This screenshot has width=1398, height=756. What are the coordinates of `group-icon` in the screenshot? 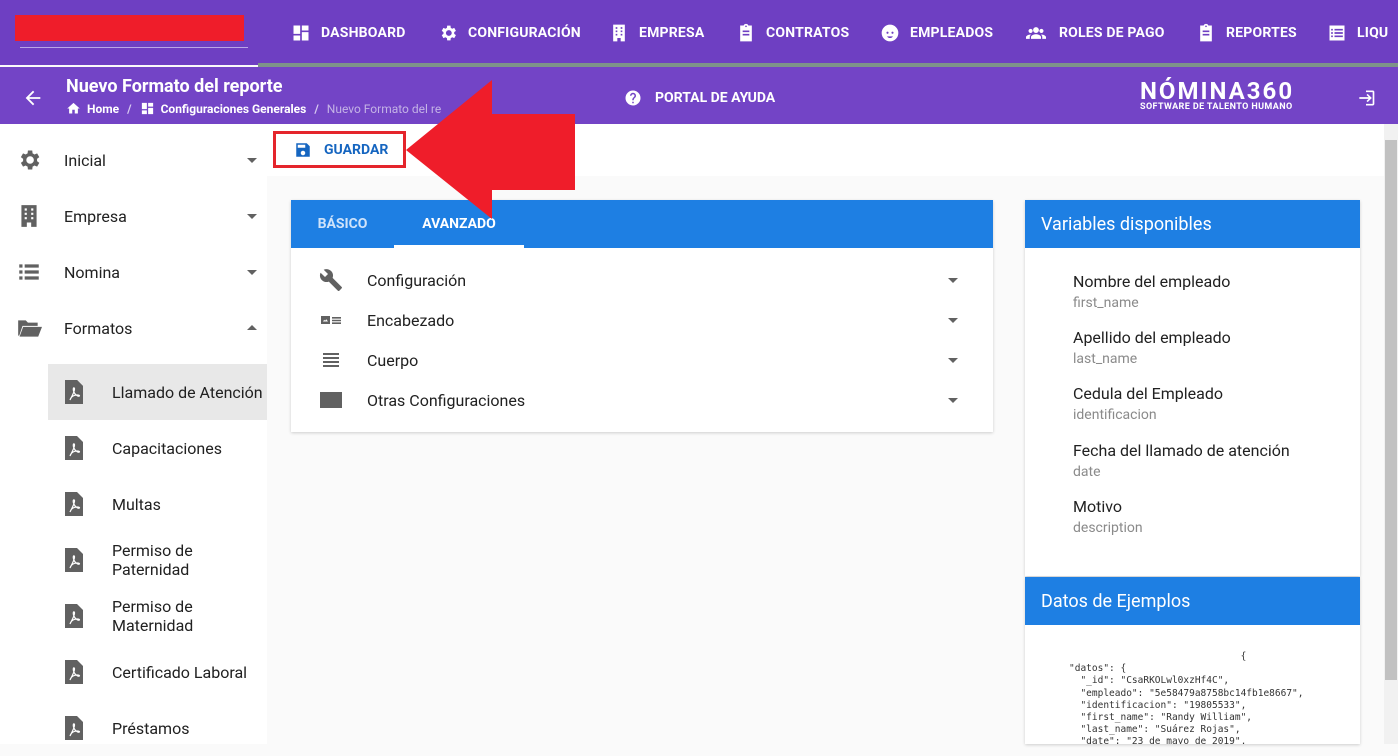 It's located at (1036, 32).